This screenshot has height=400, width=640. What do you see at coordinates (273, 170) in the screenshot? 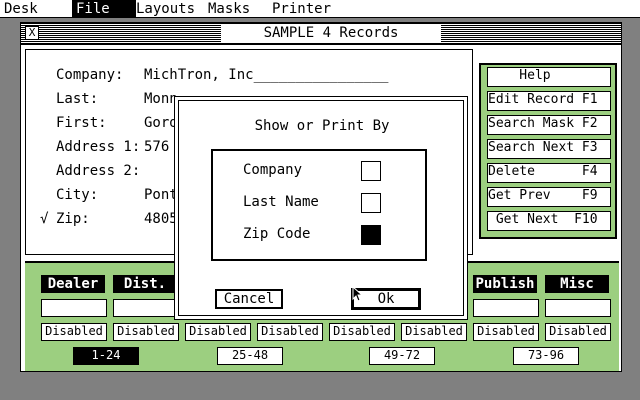
I see `option-label-company: Company` at bounding box center [273, 170].